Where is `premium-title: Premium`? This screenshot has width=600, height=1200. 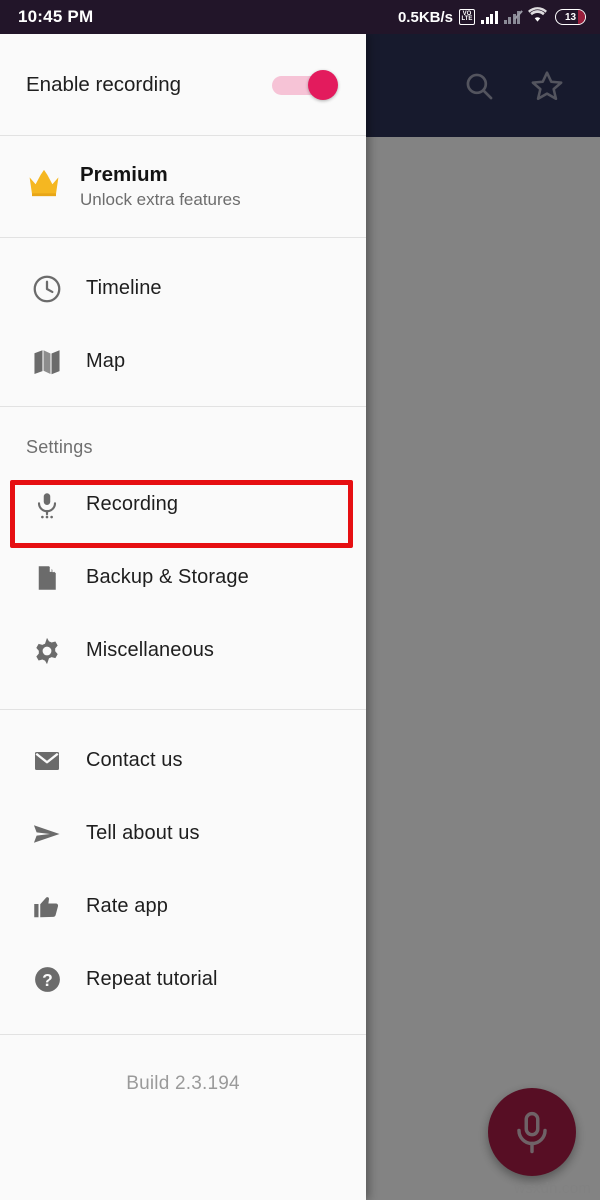 premium-title: Premium is located at coordinates (124, 174).